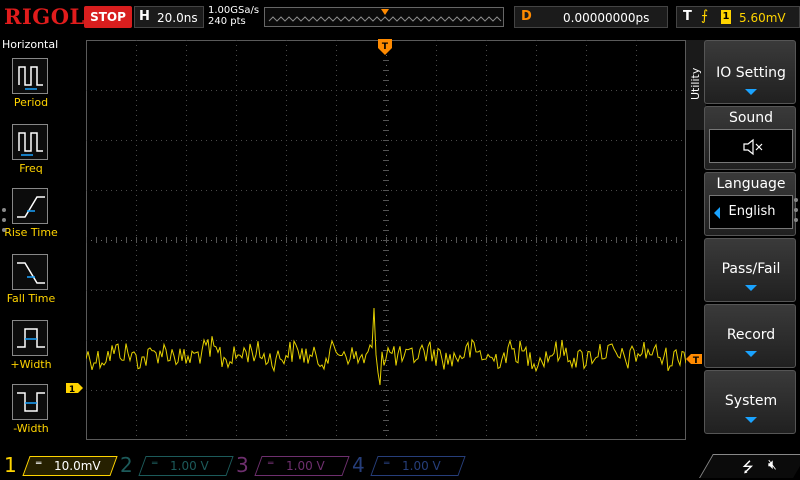 The height and width of the screenshot is (480, 800). Describe the element at coordinates (751, 184) in the screenshot. I see `language-label: Language` at that location.